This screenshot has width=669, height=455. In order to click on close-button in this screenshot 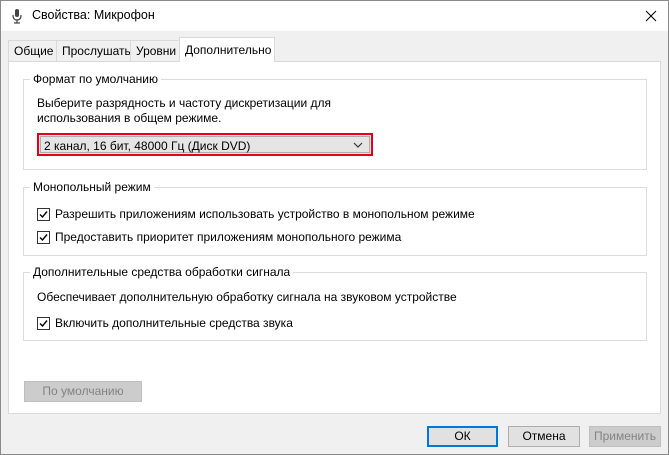, I will do `click(651, 16)`.